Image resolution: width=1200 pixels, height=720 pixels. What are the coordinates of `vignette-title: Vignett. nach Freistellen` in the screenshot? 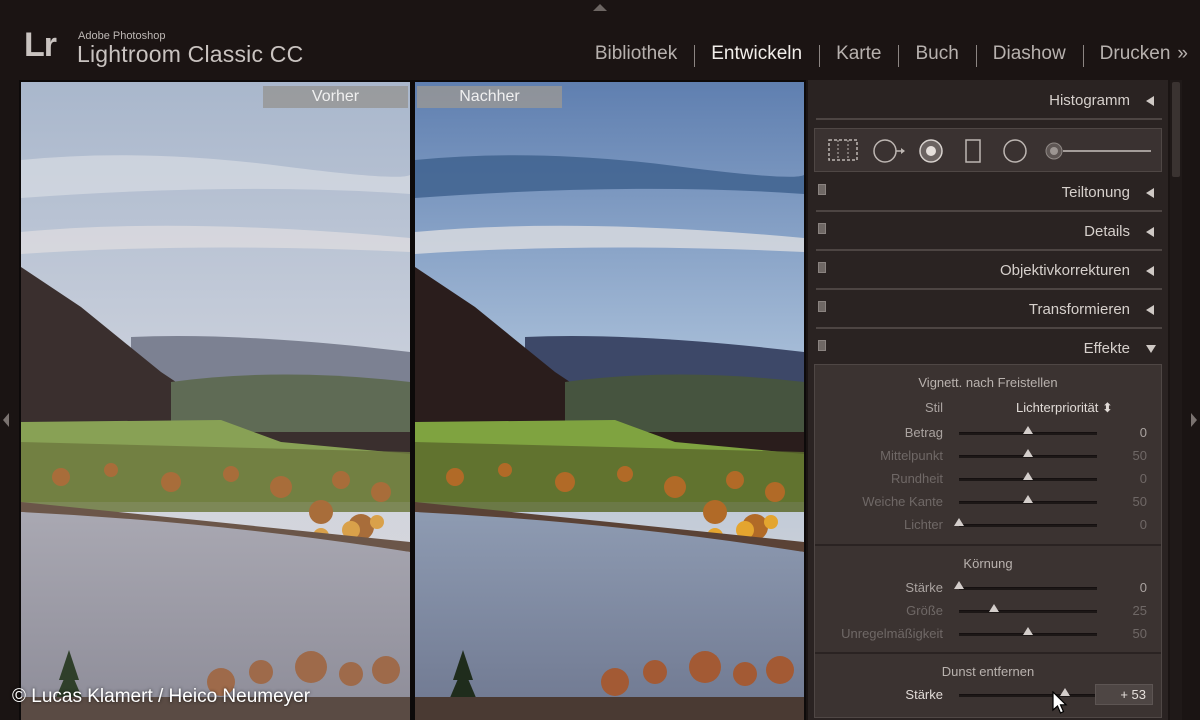 It's located at (988, 382).